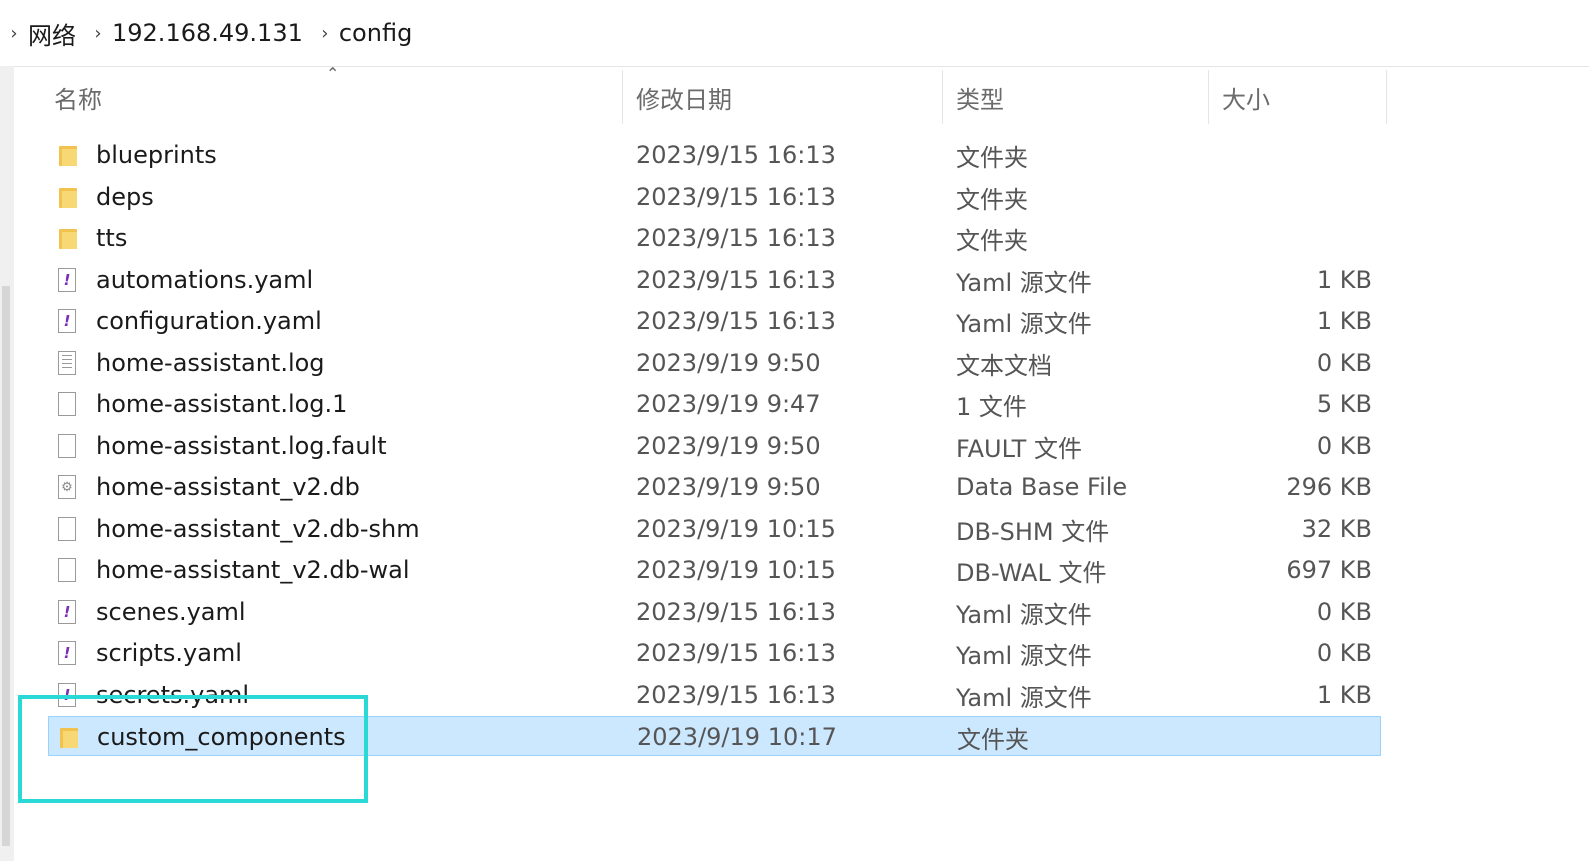 This screenshot has height=861, width=1589. What do you see at coordinates (78, 97) in the screenshot?
I see `column-header-name: 名称` at bounding box center [78, 97].